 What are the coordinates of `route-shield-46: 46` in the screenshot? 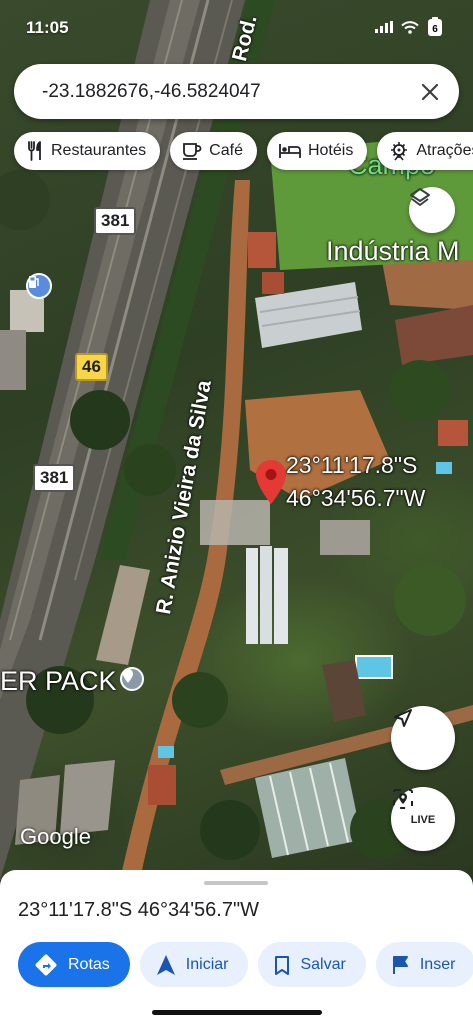 It's located at (91, 367).